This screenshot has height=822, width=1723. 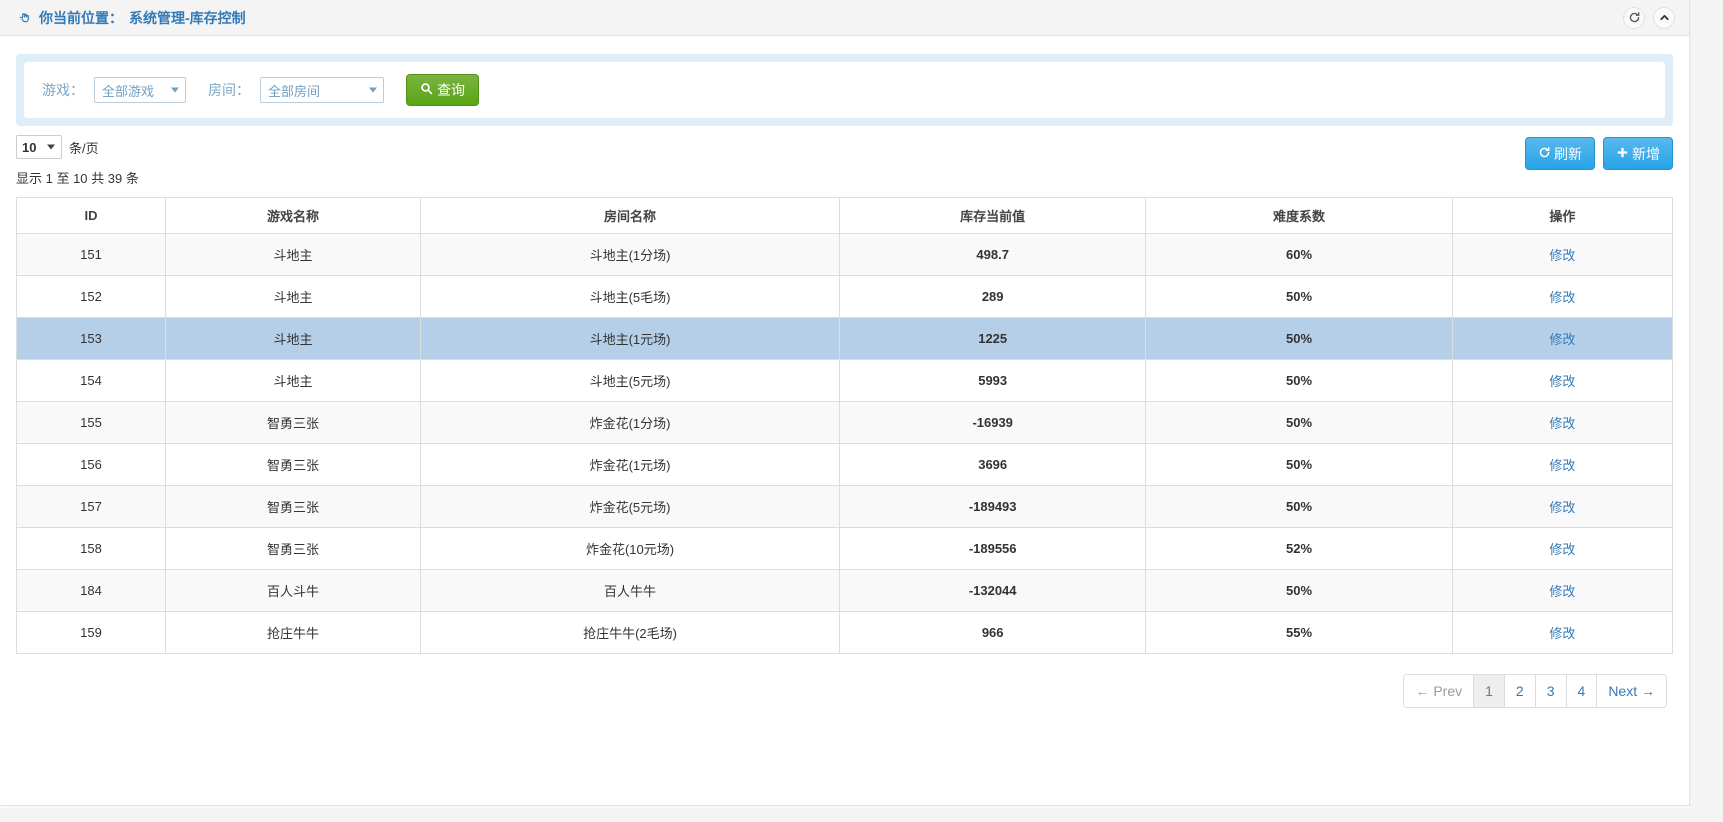 I want to click on room-filter-select: 全部房间, so click(x=322, y=90).